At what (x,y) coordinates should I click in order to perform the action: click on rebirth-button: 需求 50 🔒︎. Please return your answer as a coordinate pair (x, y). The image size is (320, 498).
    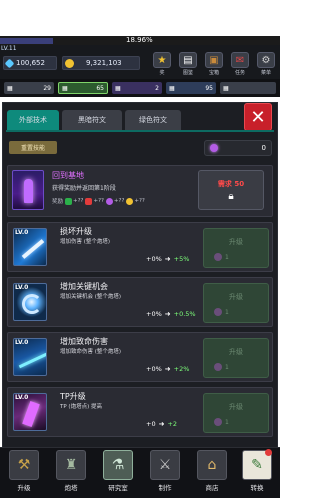
    Looking at the image, I should click on (231, 190).